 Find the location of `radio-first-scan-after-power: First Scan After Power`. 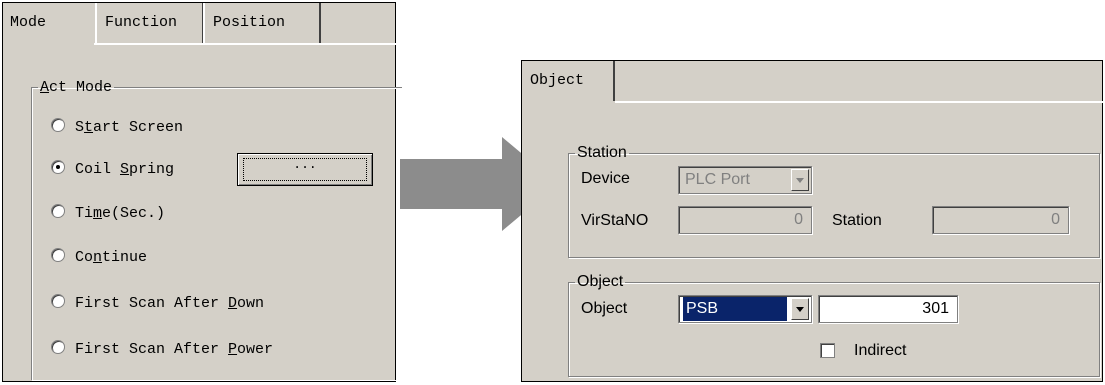

radio-first-scan-after-power: First Scan After Power is located at coordinates (162, 350).